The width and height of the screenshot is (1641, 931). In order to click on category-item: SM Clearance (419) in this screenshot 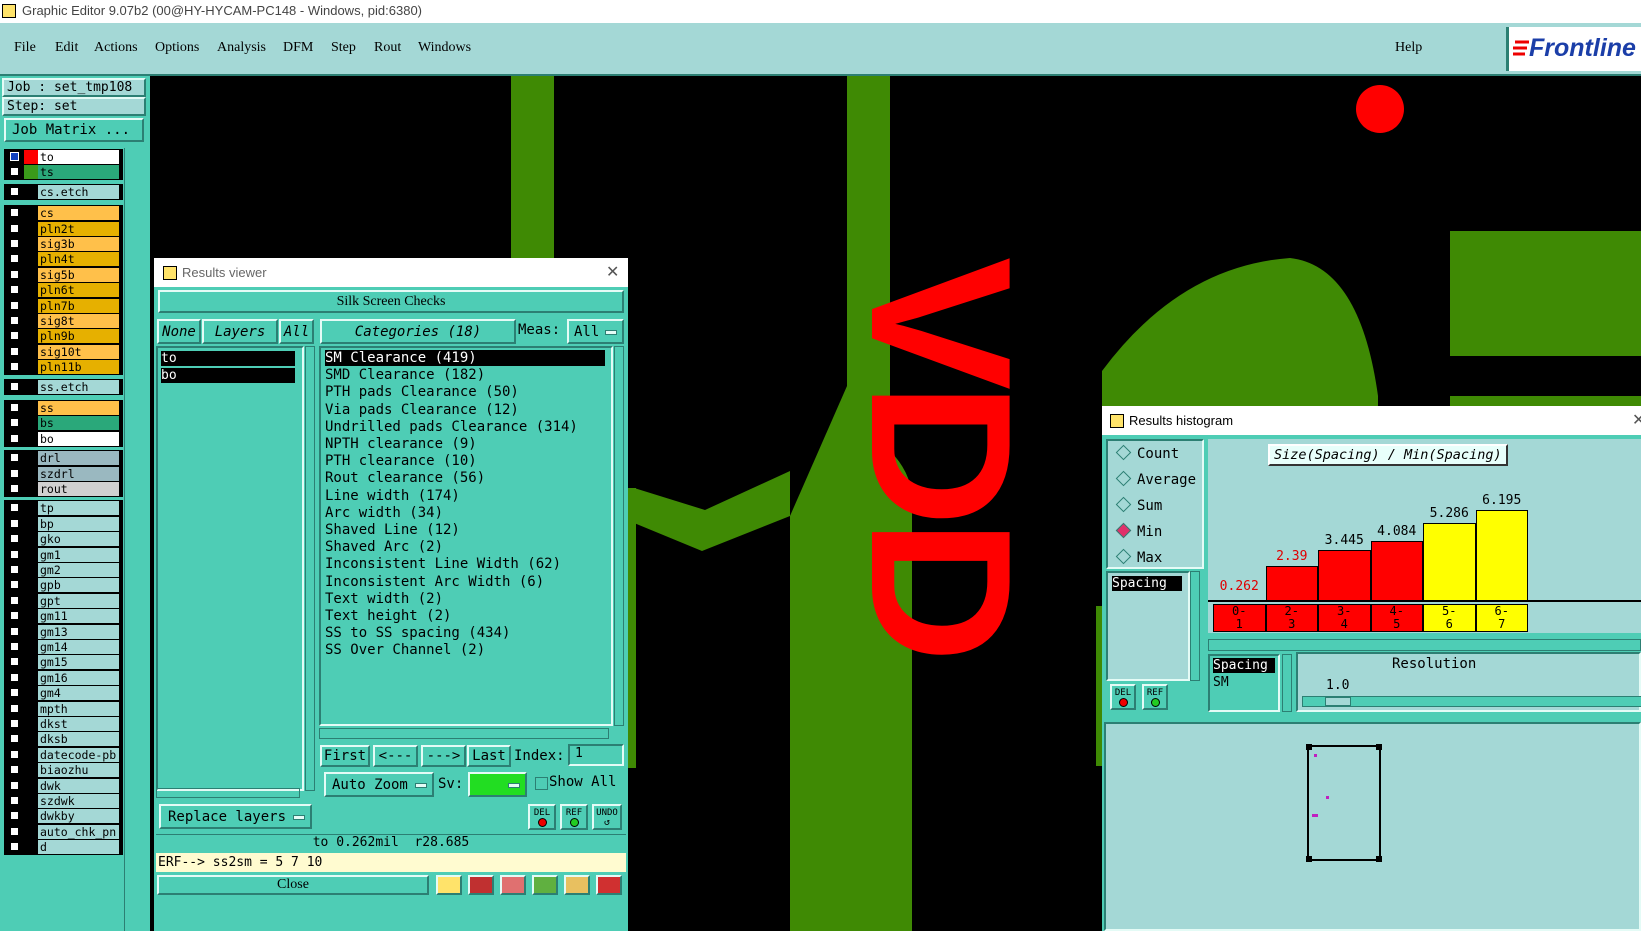, I will do `click(465, 358)`.